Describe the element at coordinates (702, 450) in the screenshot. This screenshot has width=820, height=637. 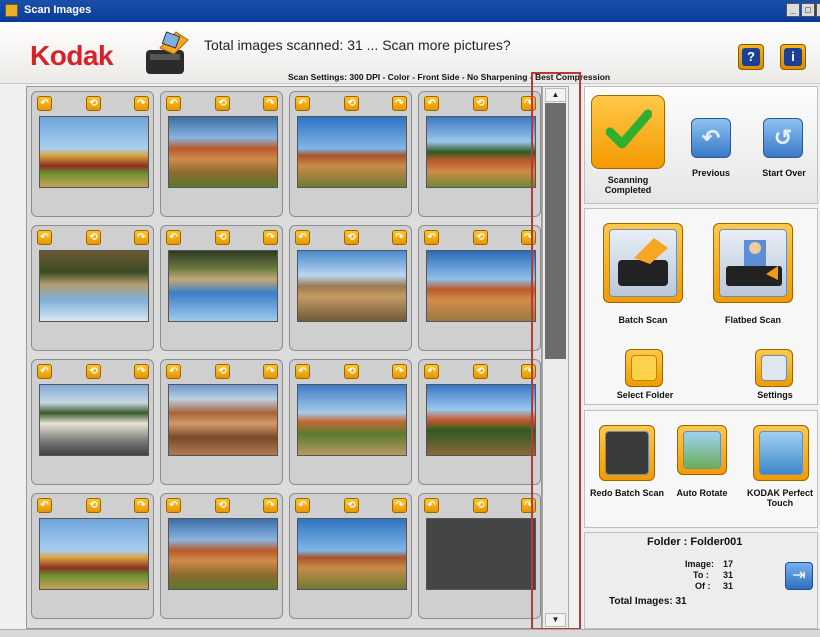
I see `auto-rotate-button` at that location.